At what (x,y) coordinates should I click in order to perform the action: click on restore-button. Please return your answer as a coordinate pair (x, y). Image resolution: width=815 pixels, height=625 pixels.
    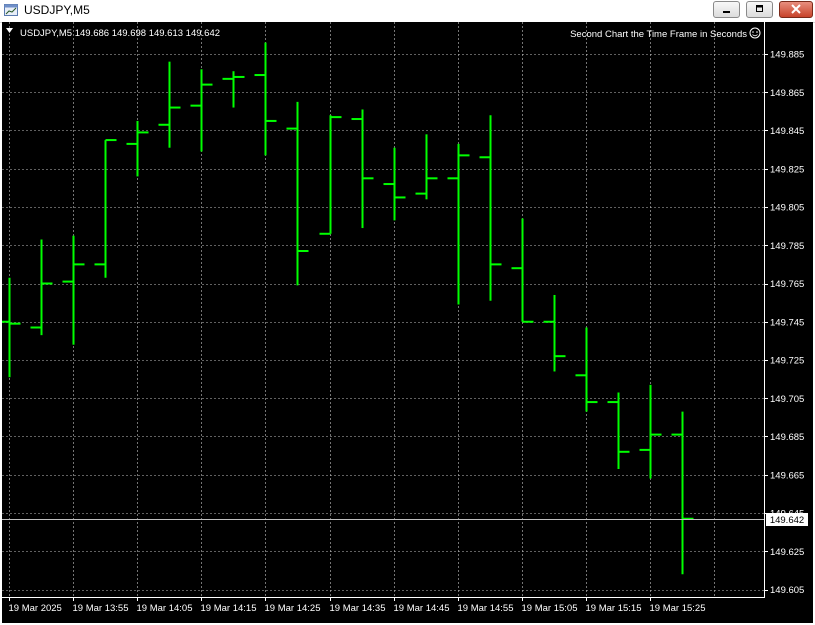
    Looking at the image, I should click on (759, 9).